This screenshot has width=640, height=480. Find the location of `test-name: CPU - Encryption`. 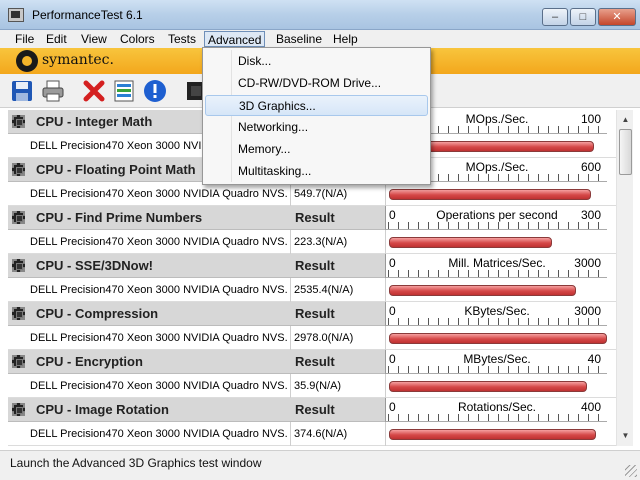

test-name: CPU - Encryption is located at coordinates (89, 361).